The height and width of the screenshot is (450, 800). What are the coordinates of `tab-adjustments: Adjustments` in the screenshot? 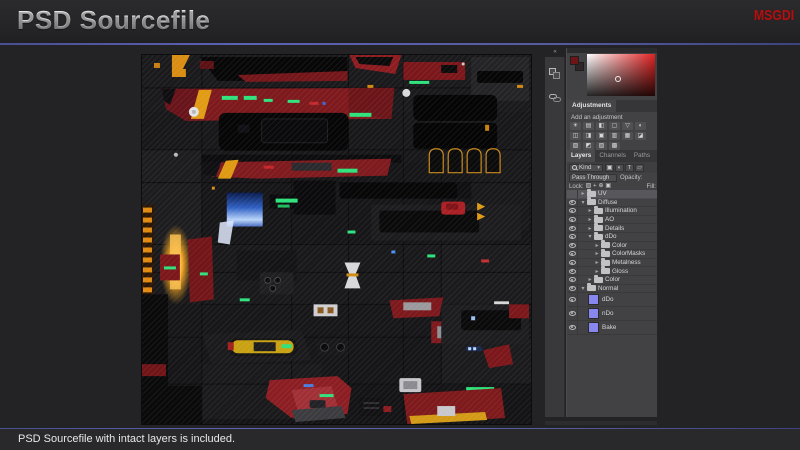 It's located at (592, 106).